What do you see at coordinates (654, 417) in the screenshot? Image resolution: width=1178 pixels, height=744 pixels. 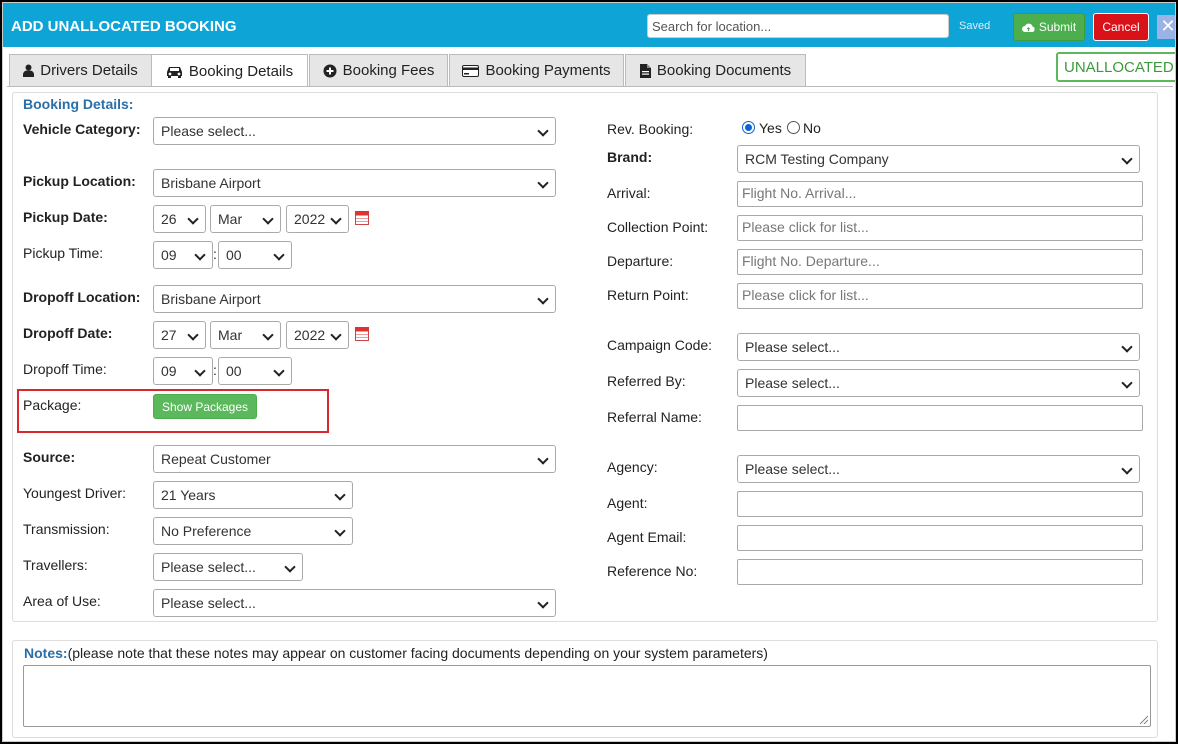 I see `referral-name-label: Referral Name:` at bounding box center [654, 417].